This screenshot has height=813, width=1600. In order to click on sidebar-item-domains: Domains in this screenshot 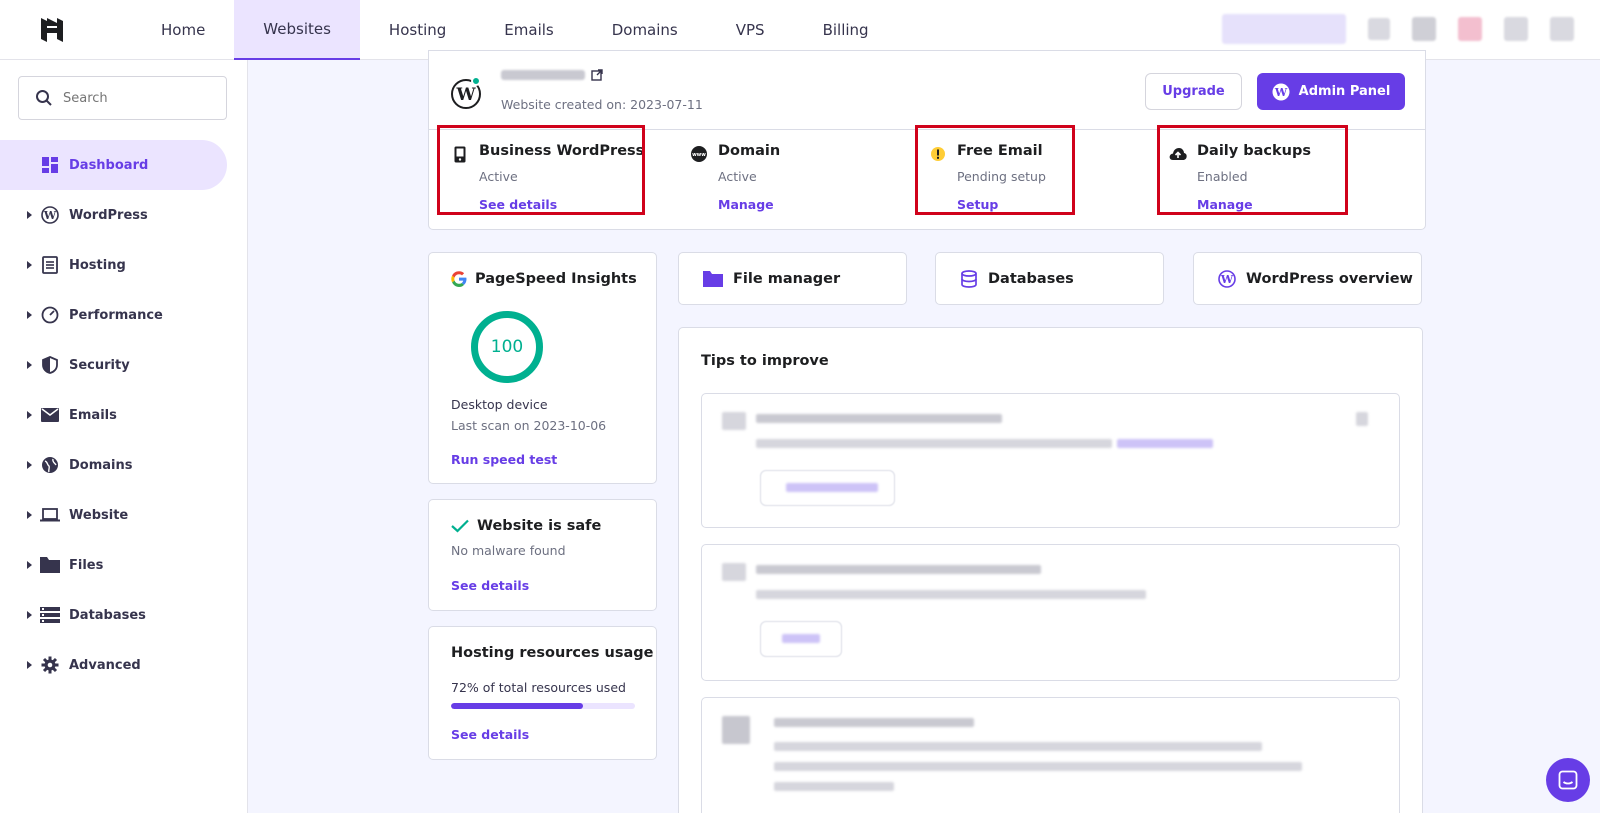, I will do `click(124, 465)`.